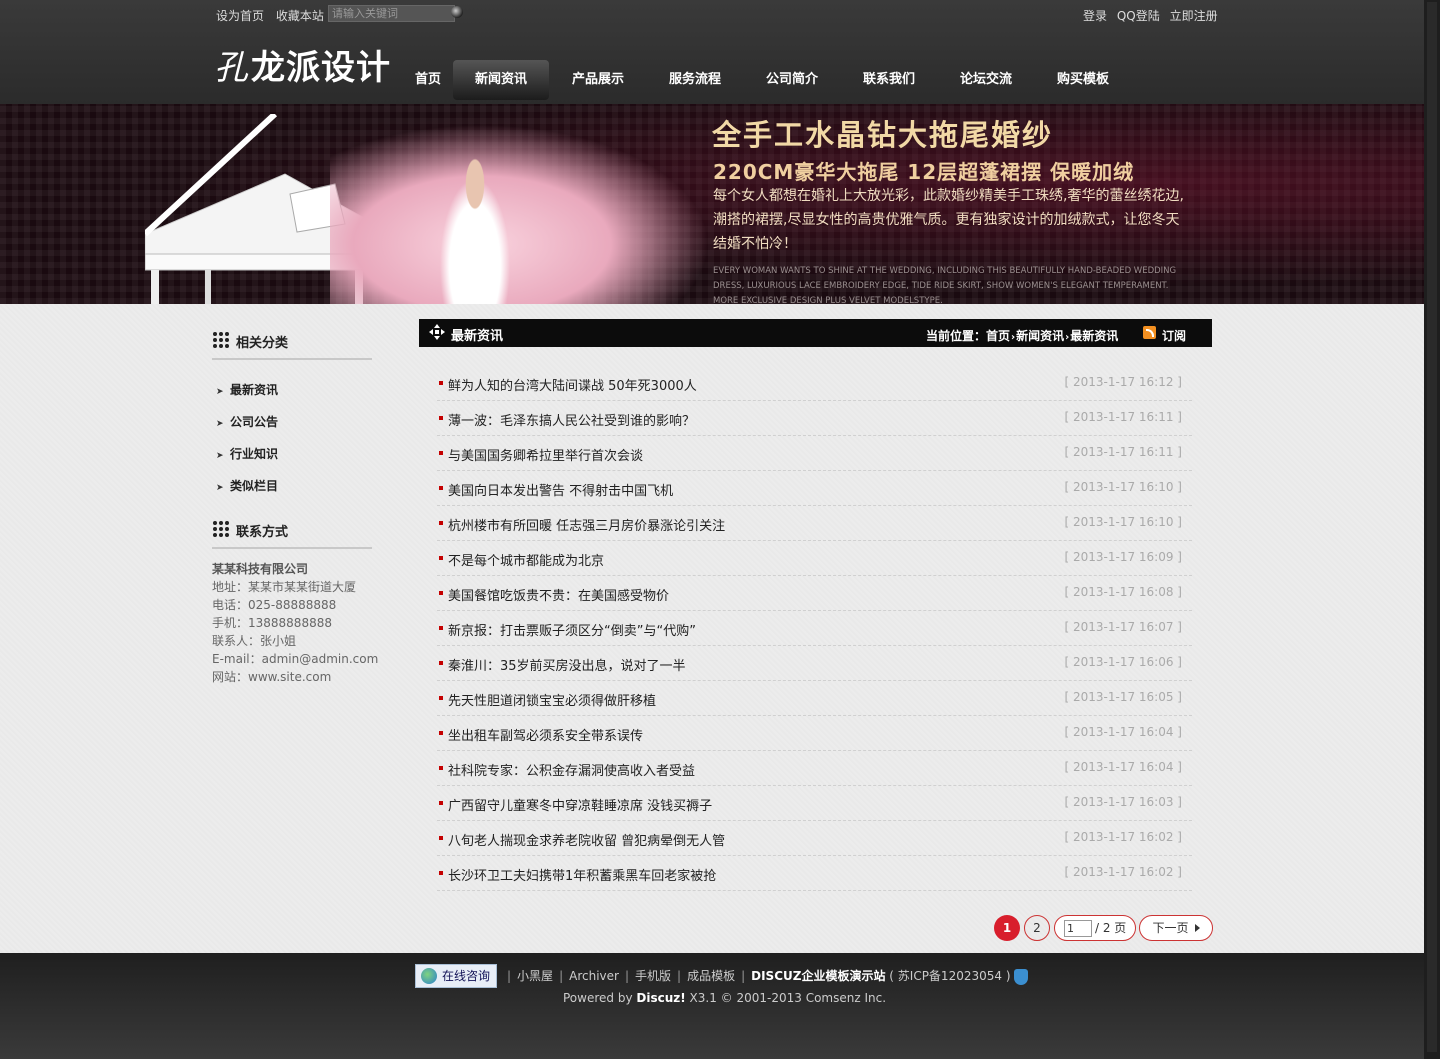  Describe the element at coordinates (889, 80) in the screenshot. I see `nav-item-contact: 联系我们` at that location.